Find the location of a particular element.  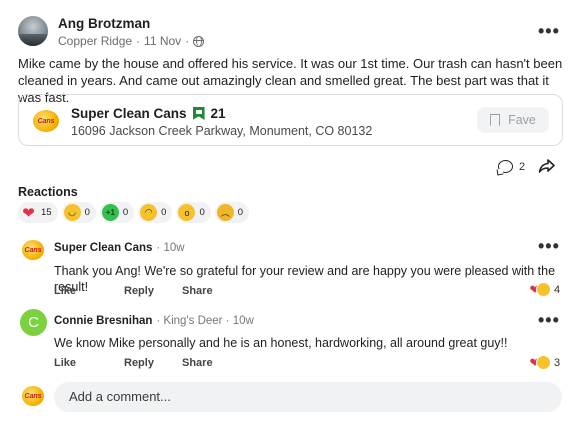

reaction-bar: ❤ 15 ◡ 0 +1 0 ◠ 0 o 0 ︵ 0 is located at coordinates (134, 212).